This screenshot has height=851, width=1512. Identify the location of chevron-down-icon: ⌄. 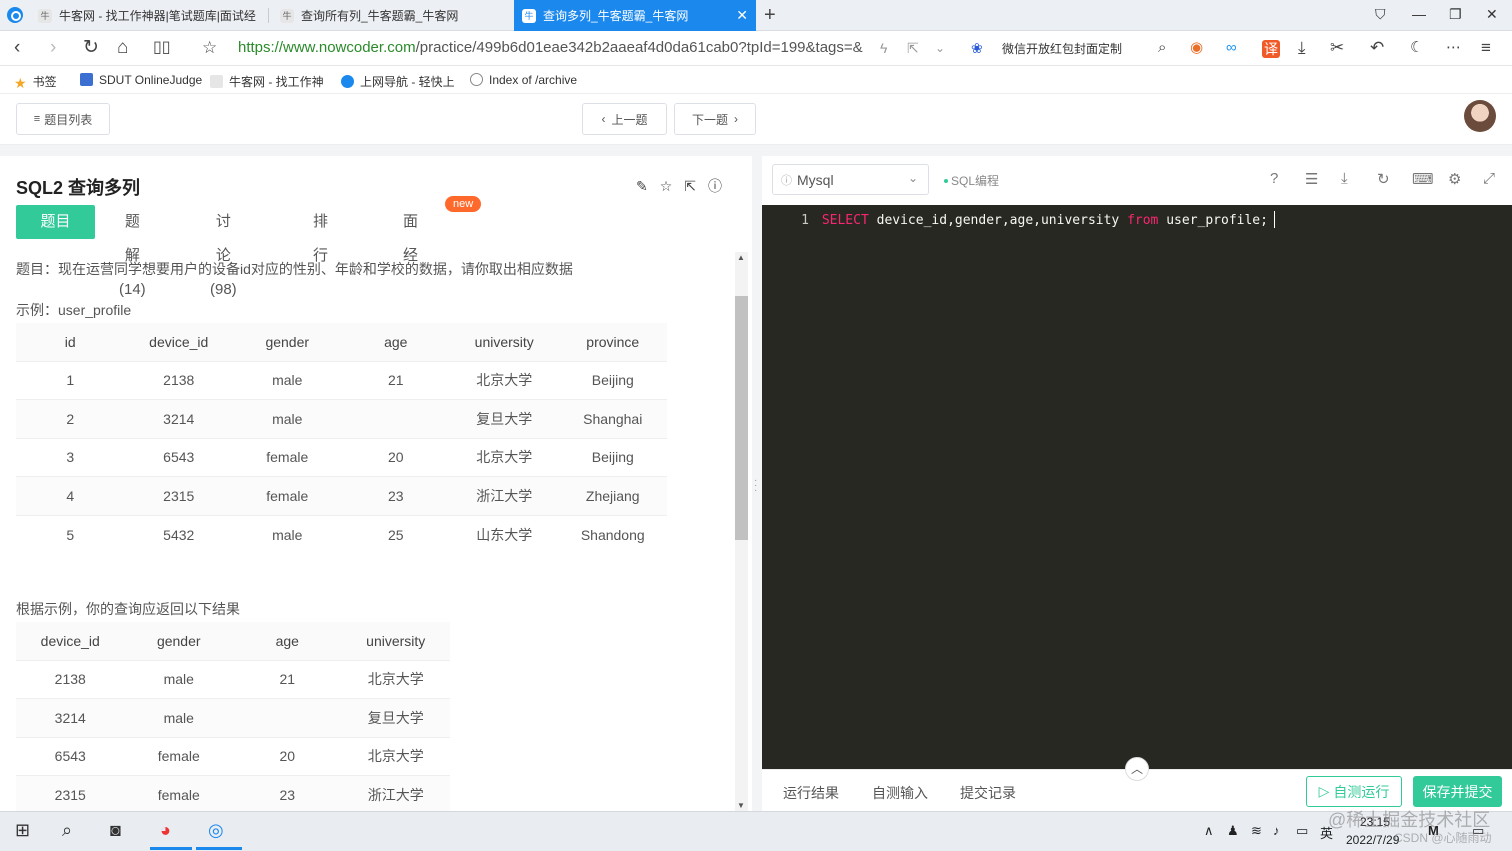
(940, 48).